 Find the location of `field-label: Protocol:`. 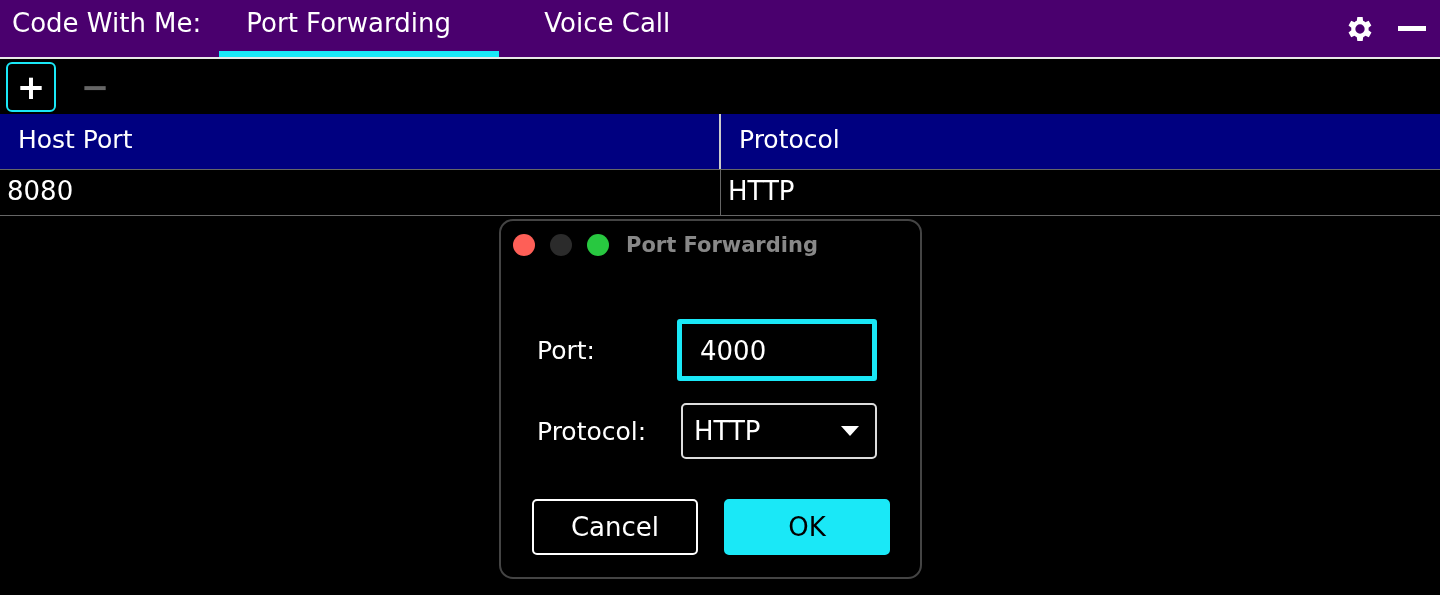

field-label: Protocol: is located at coordinates (592, 431).